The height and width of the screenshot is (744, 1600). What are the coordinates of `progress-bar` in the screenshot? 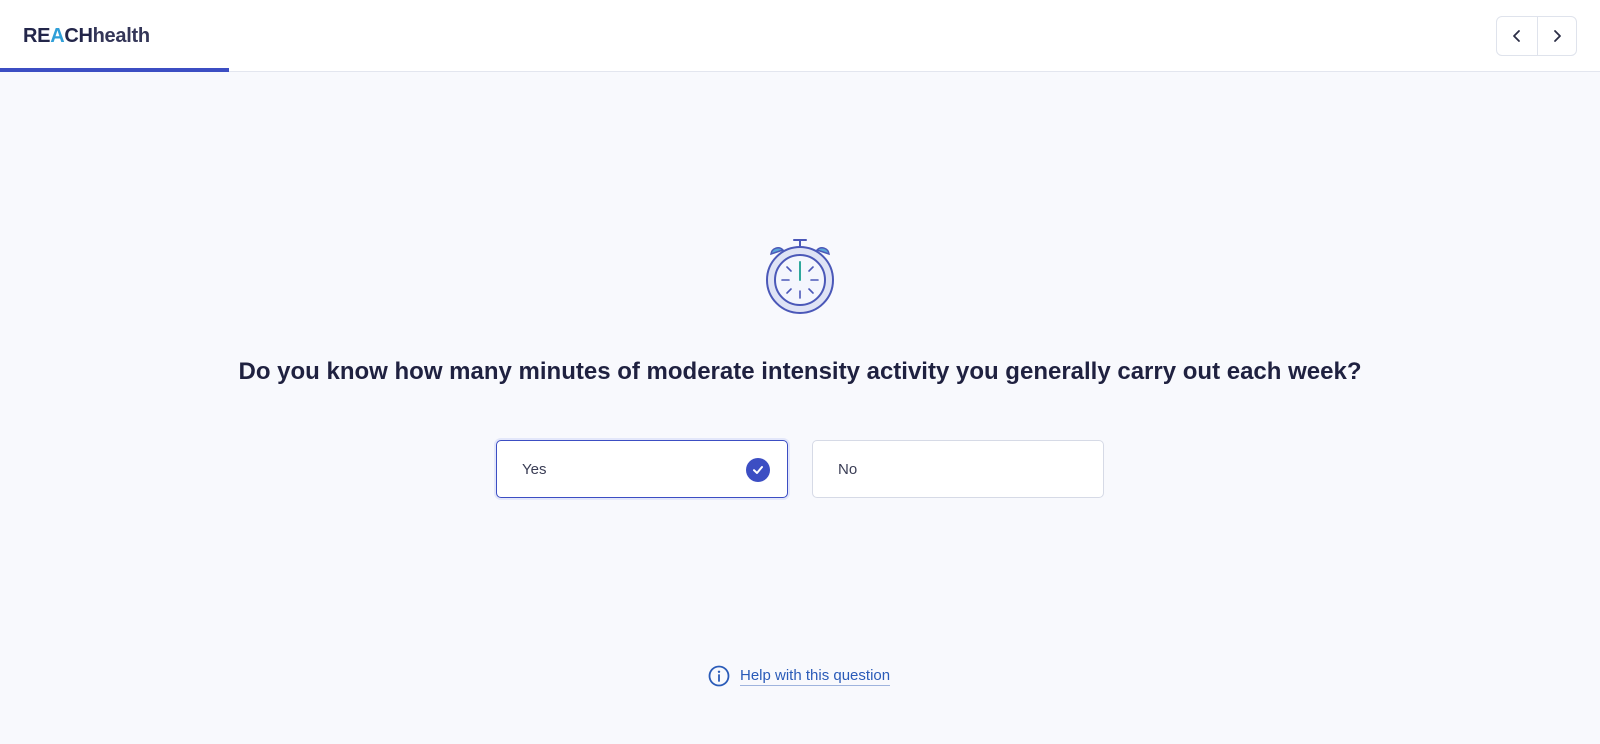 It's located at (800, 70).